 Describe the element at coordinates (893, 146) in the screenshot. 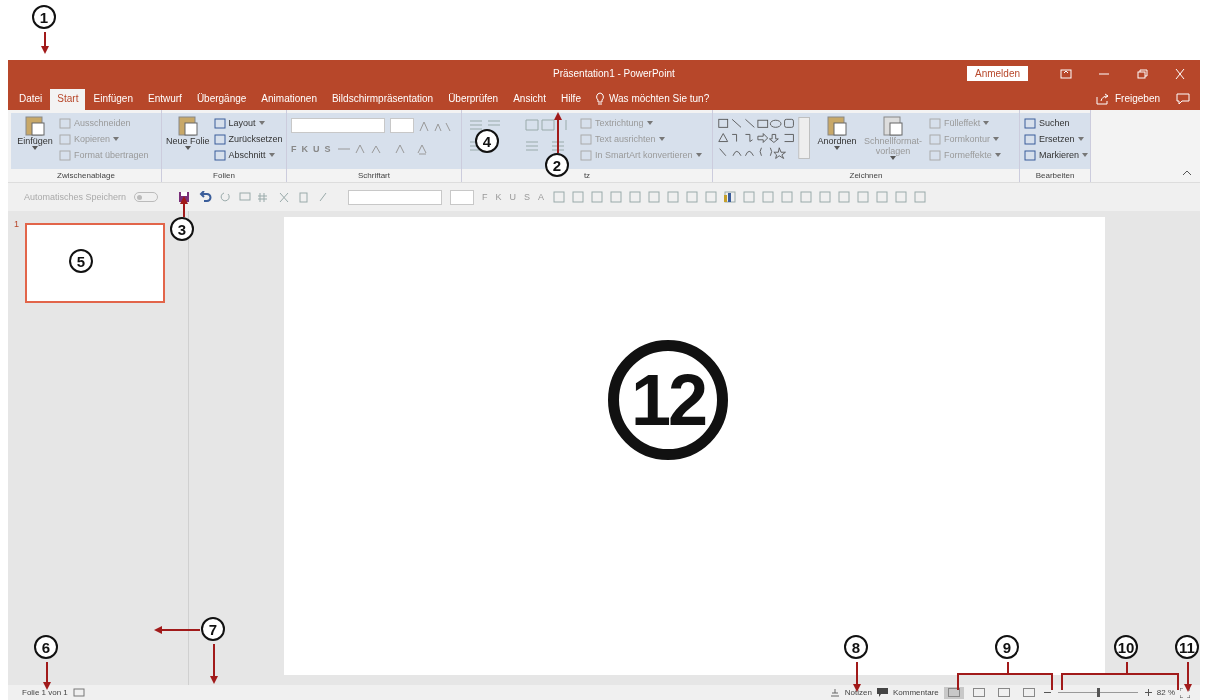

I see `button-label: Schnellformat-vorlagen` at that location.